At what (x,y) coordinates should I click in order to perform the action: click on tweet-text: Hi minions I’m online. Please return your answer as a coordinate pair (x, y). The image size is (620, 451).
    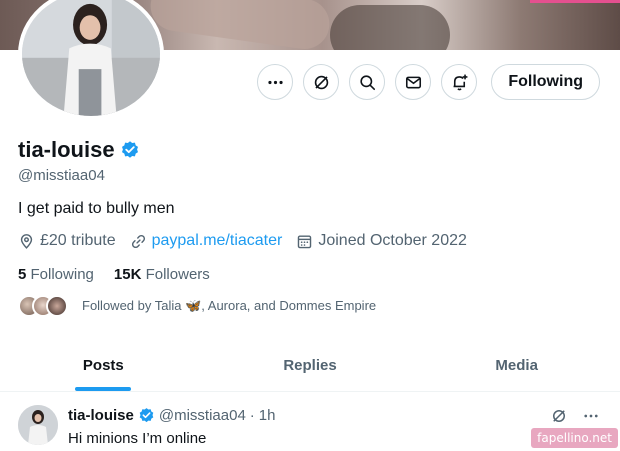
    Looking at the image, I should click on (137, 438).